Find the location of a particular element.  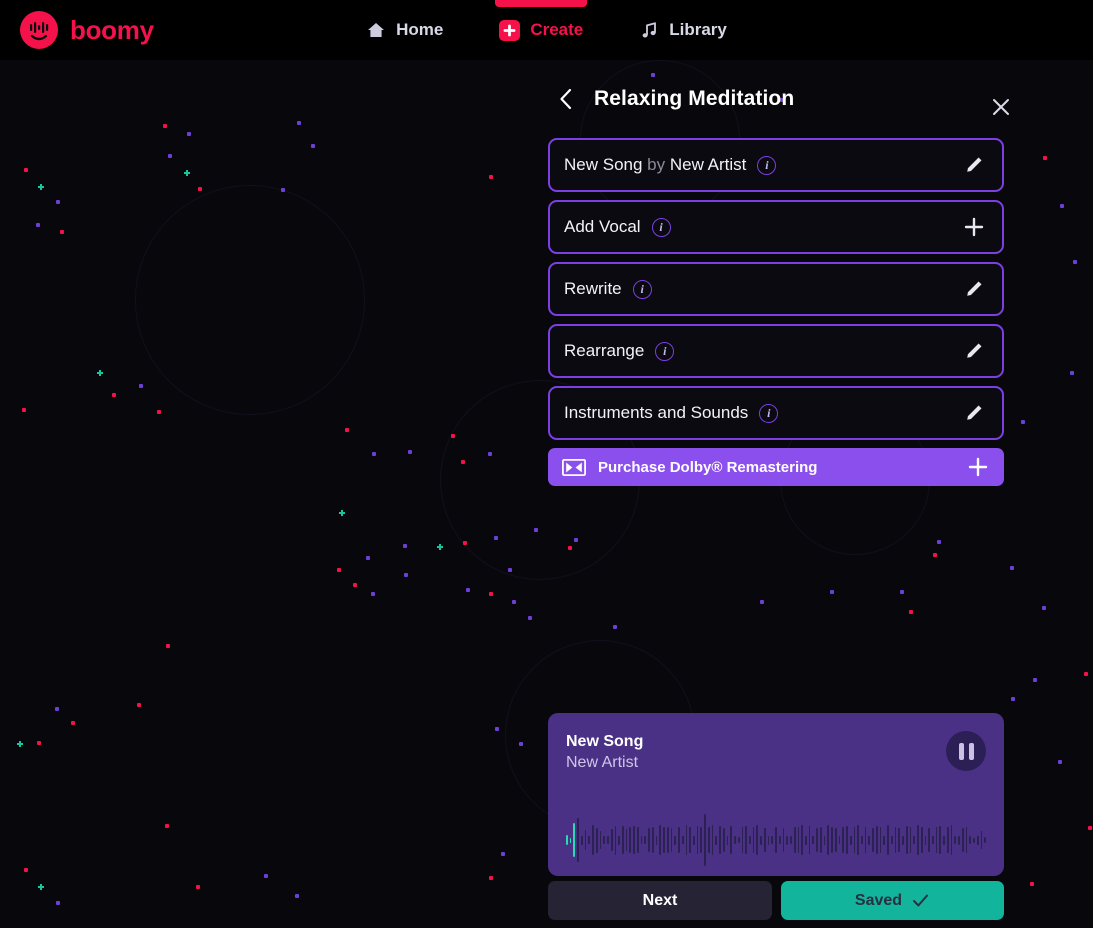

panel-header: Relaxing Meditation is located at coordinates (778, 99).